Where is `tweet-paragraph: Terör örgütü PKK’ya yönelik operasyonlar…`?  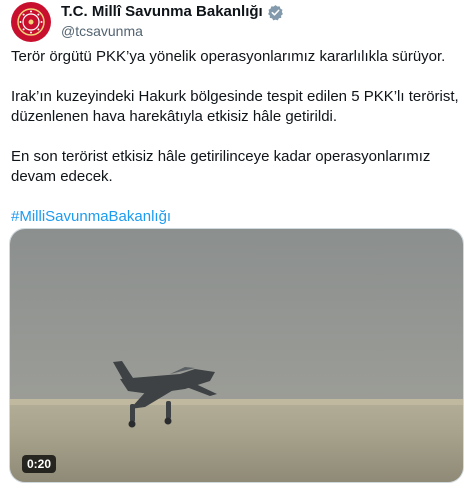
tweet-paragraph: Terör örgütü PKK’ya yönelik operasyonlar… is located at coordinates (228, 56).